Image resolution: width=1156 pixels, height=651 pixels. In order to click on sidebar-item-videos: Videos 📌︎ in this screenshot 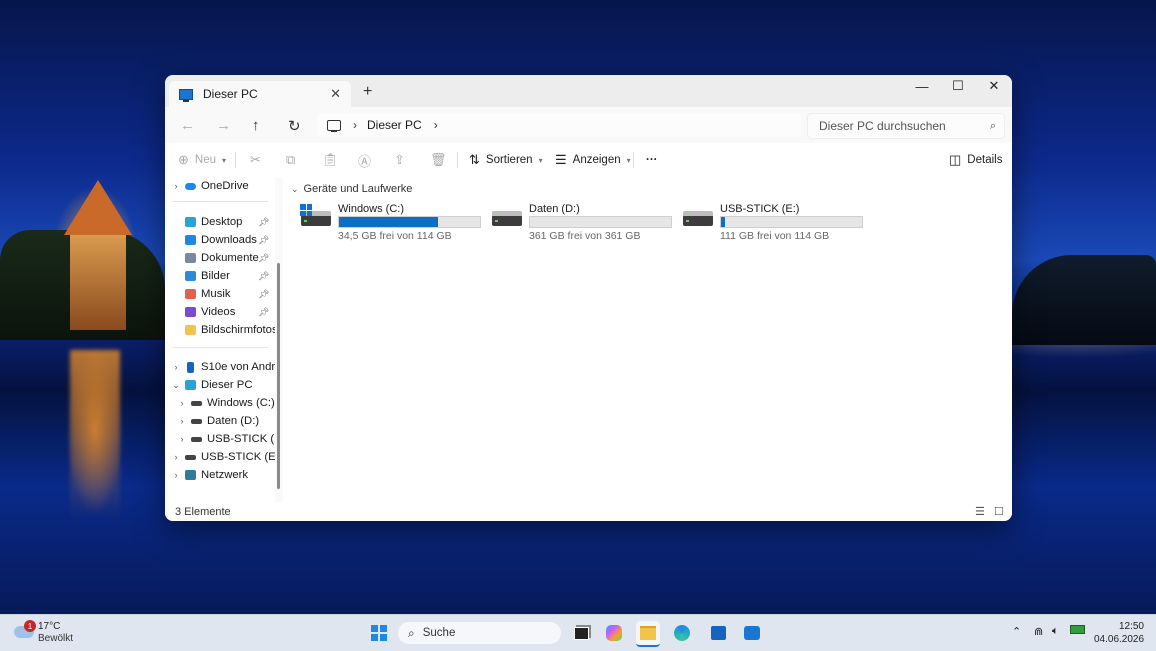, I will do `click(217, 312)`.